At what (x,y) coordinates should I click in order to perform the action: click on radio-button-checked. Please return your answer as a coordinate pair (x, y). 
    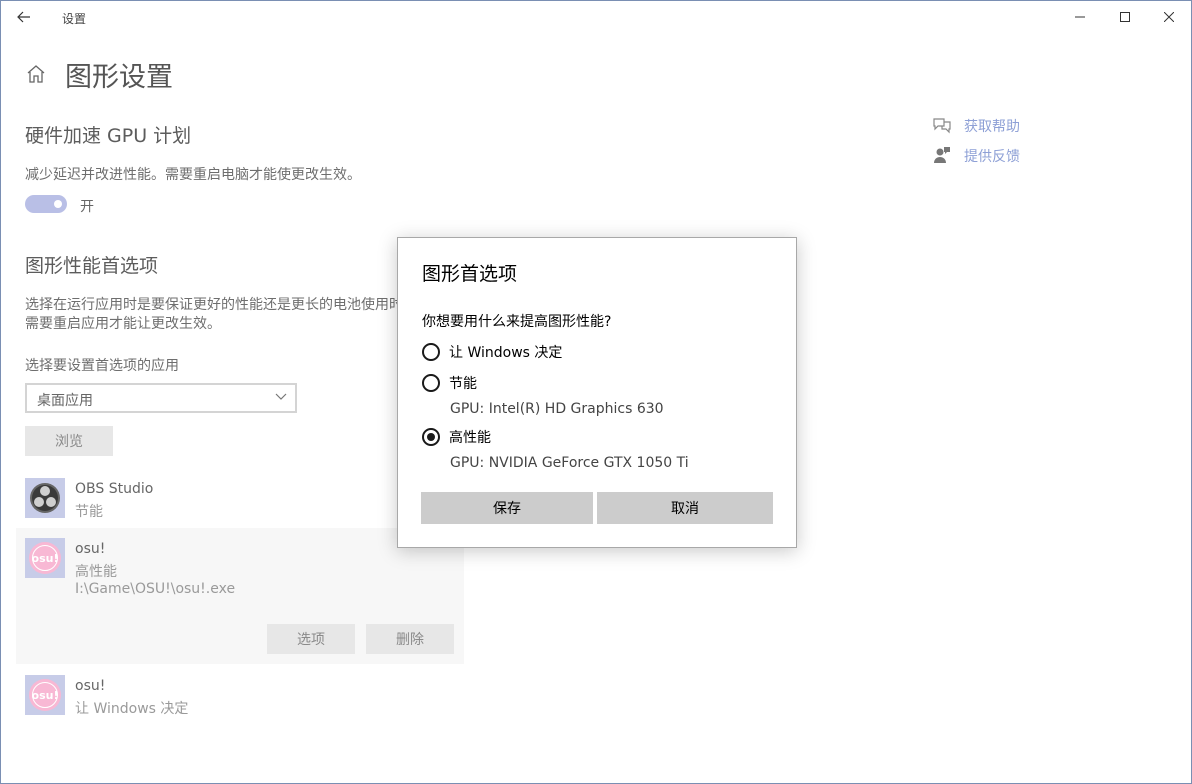
    Looking at the image, I should click on (431, 437).